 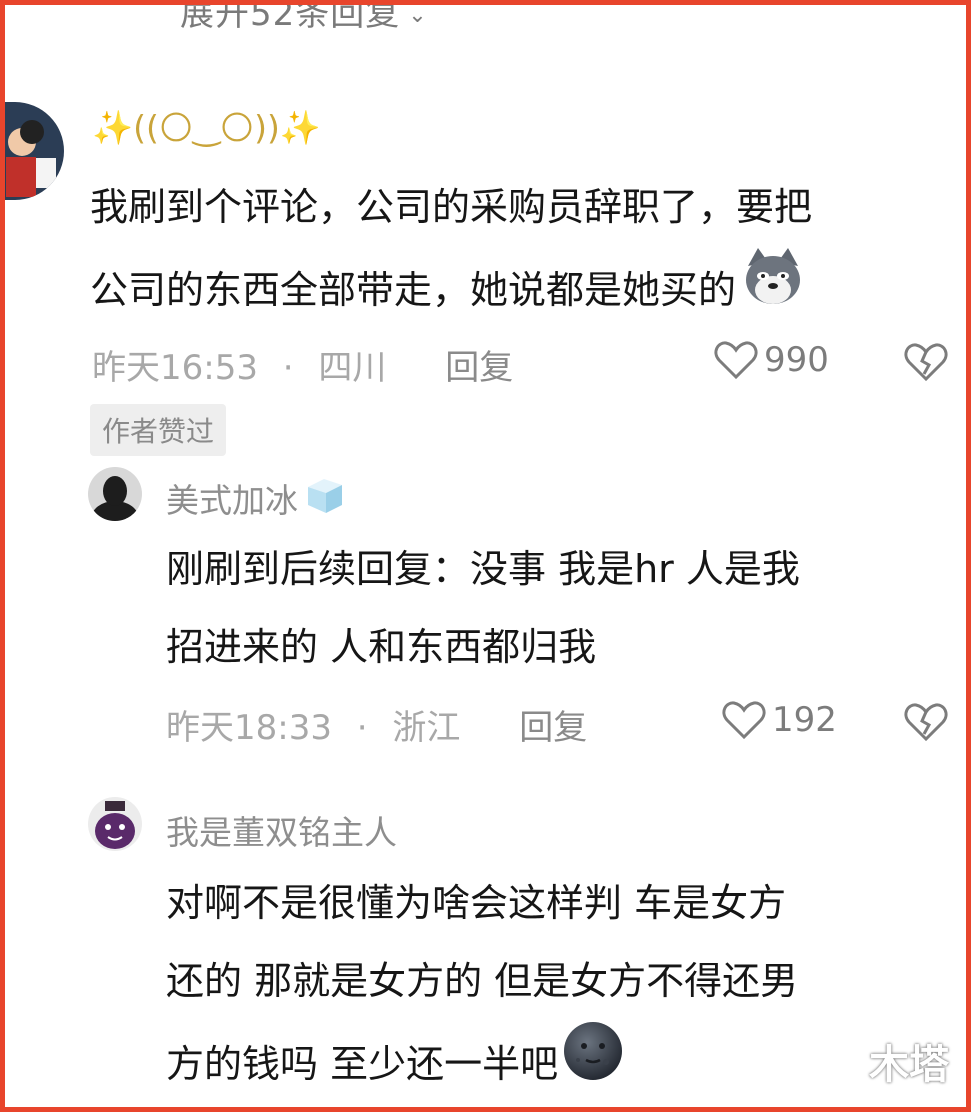 What do you see at coordinates (483, 608) in the screenshot?
I see `comment-text: 刚刷到后续回复：没事 我是hr 人是我 招进来的 人和东西都归我` at bounding box center [483, 608].